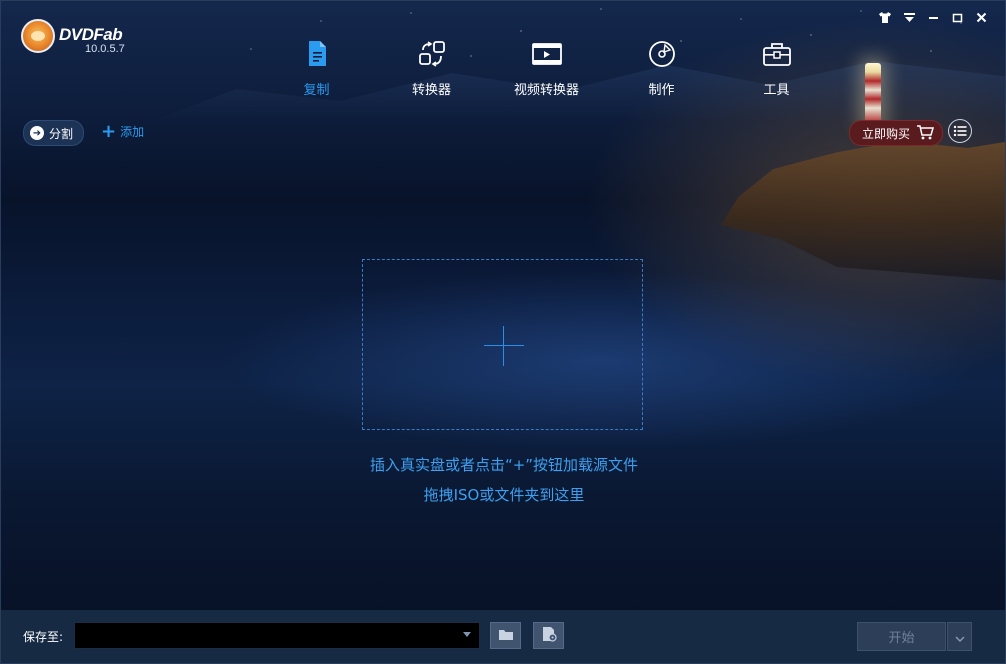 Image resolution: width=1006 pixels, height=664 pixels. I want to click on plus-icon: +, so click(109, 131).